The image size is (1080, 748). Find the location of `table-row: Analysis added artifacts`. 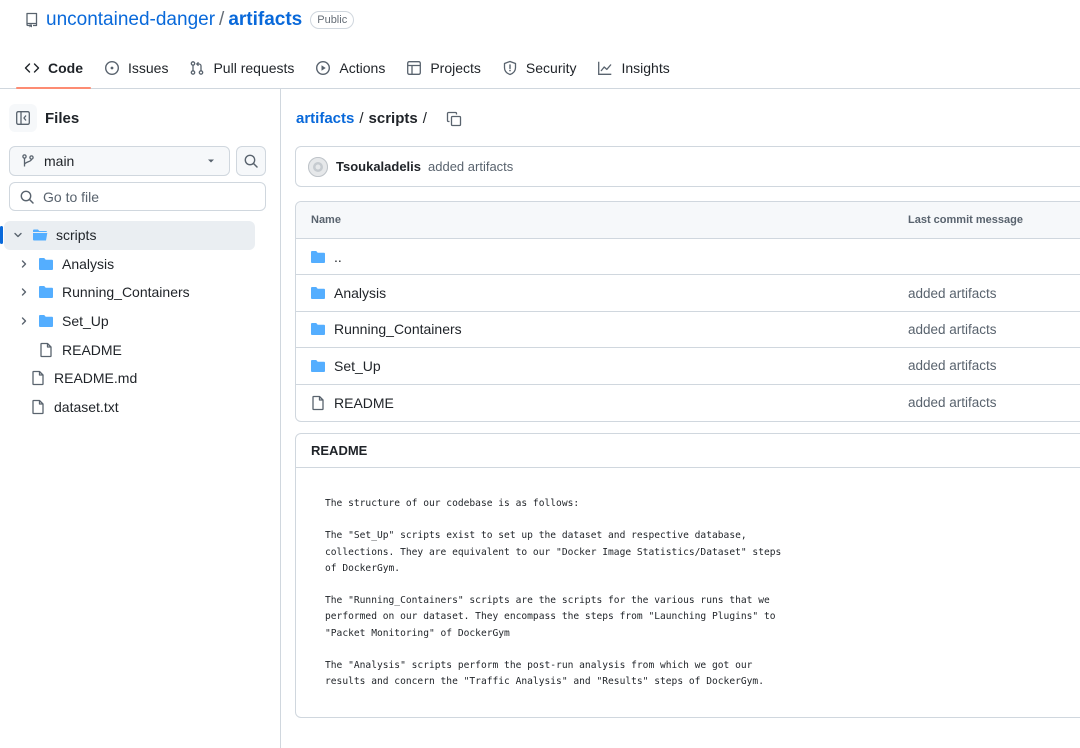

table-row: Analysis added artifacts is located at coordinates (688, 293).